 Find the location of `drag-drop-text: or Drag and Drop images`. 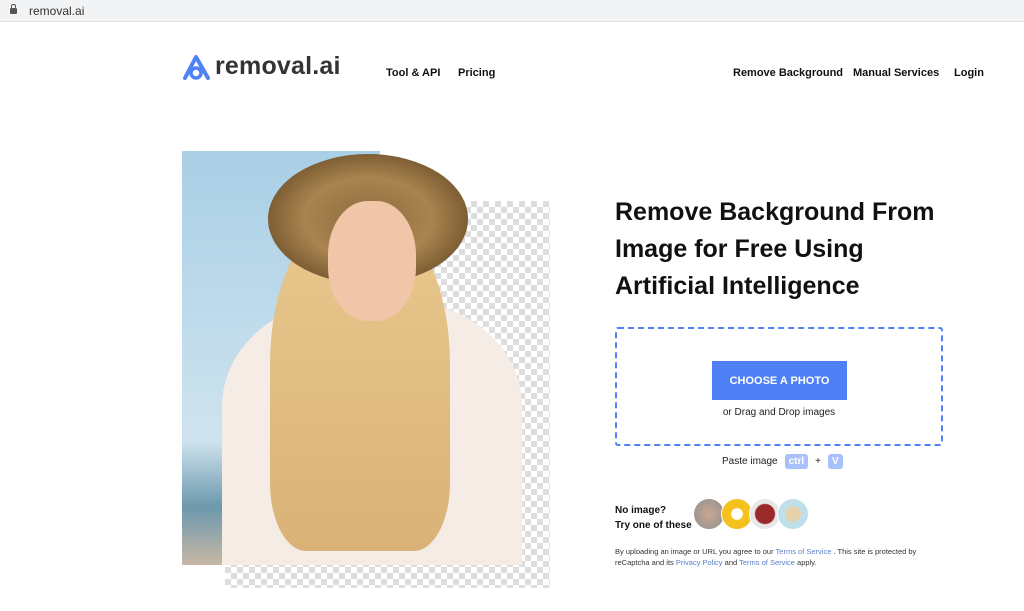

drag-drop-text: or Drag and Drop images is located at coordinates (779, 412).